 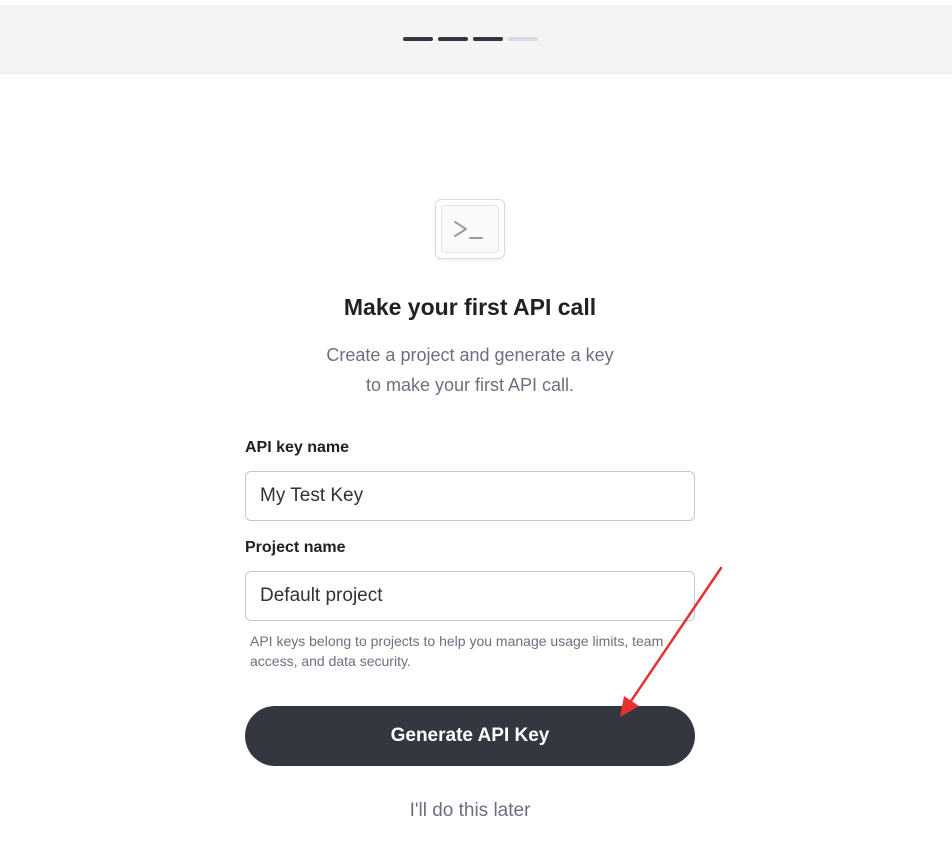 I want to click on api-key-name-label: API key name, so click(x=297, y=447).